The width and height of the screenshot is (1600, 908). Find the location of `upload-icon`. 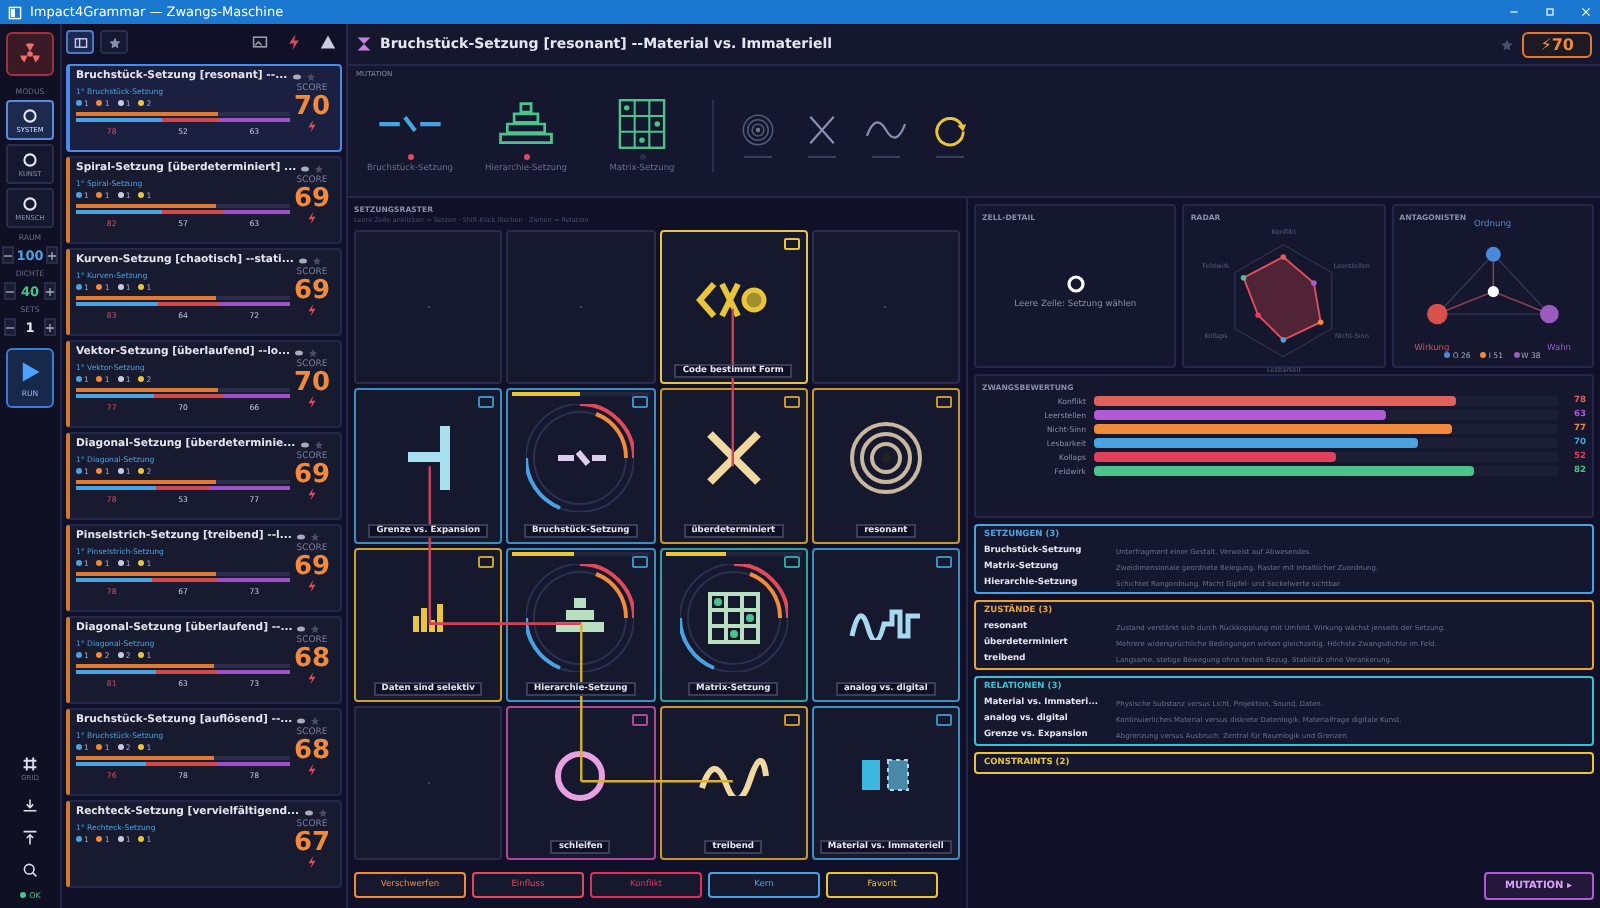

upload-icon is located at coordinates (30, 838).